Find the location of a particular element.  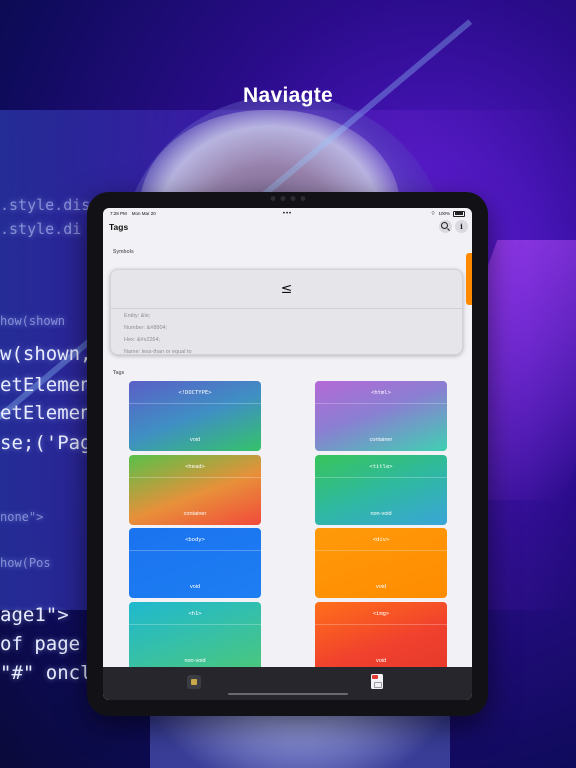

symbol-entity: Entity: &le; is located at coordinates (137, 316).